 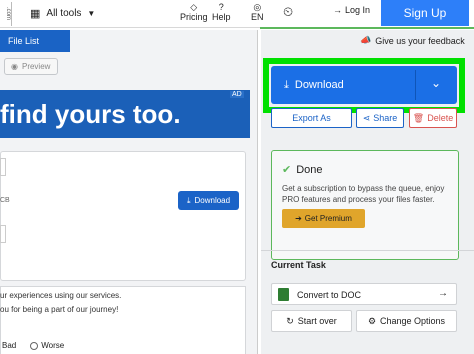 What do you see at coordinates (366, 117) in the screenshot?
I see `share-icon: ⋖` at bounding box center [366, 117].